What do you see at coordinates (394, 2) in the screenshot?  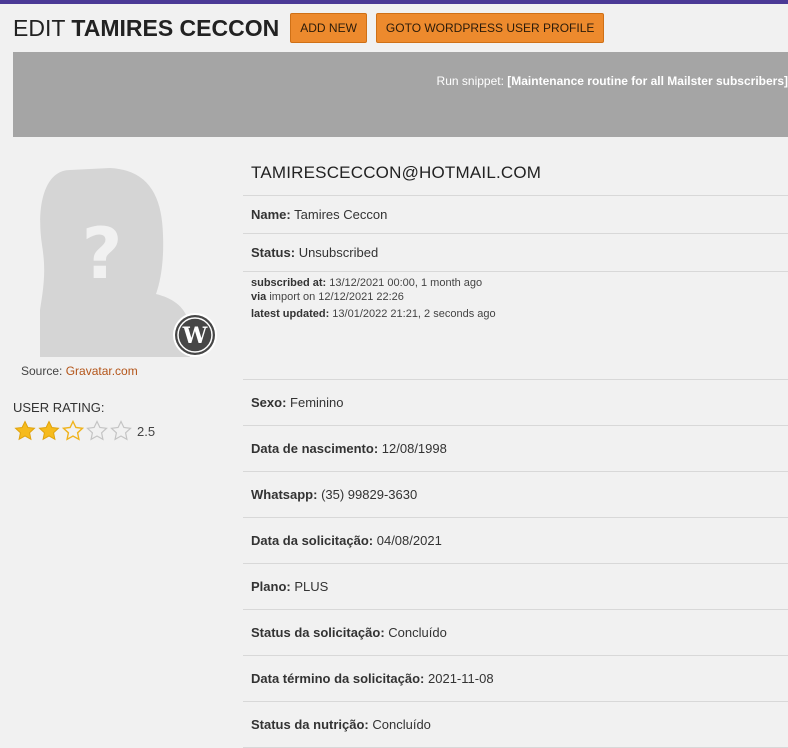 I see `admin-top-bar` at bounding box center [394, 2].